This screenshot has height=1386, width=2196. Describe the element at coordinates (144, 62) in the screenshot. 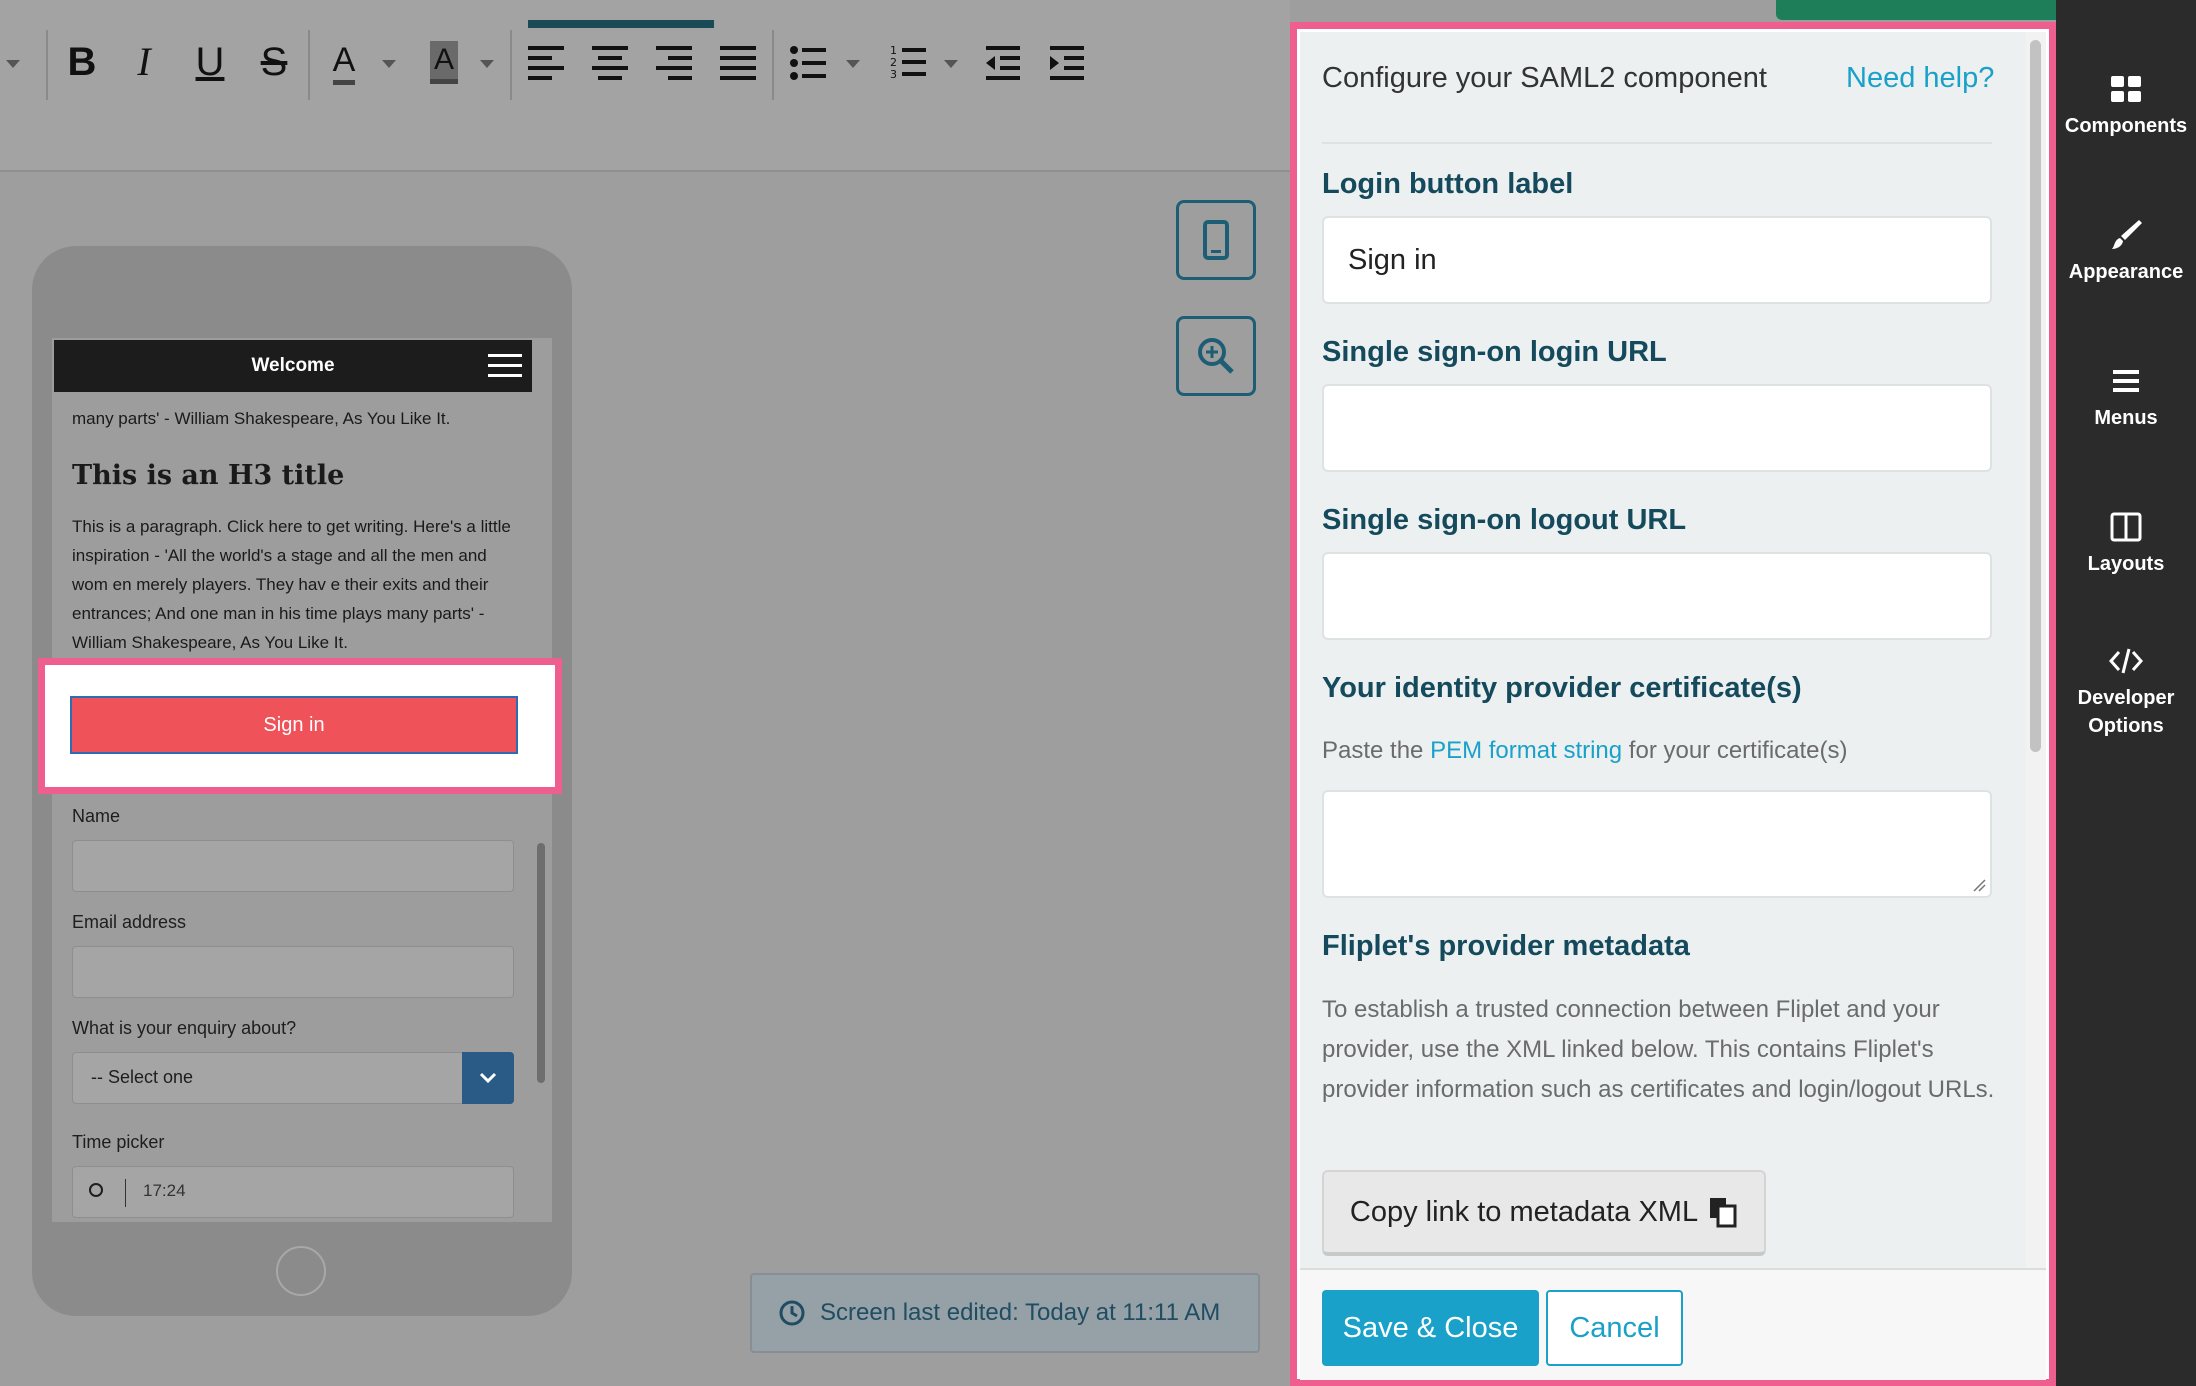

I see `italic-icon: I` at that location.